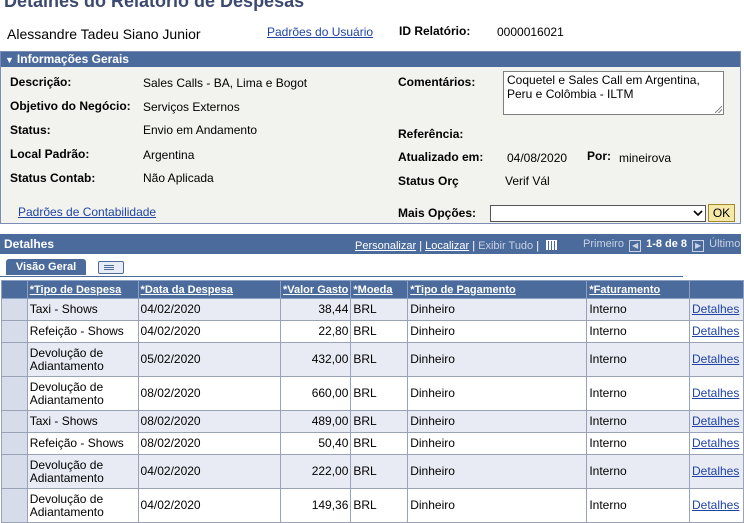 Image resolution: width=744 pixels, height=523 pixels. I want to click on column-header-currency: *Moeda, so click(379, 289).